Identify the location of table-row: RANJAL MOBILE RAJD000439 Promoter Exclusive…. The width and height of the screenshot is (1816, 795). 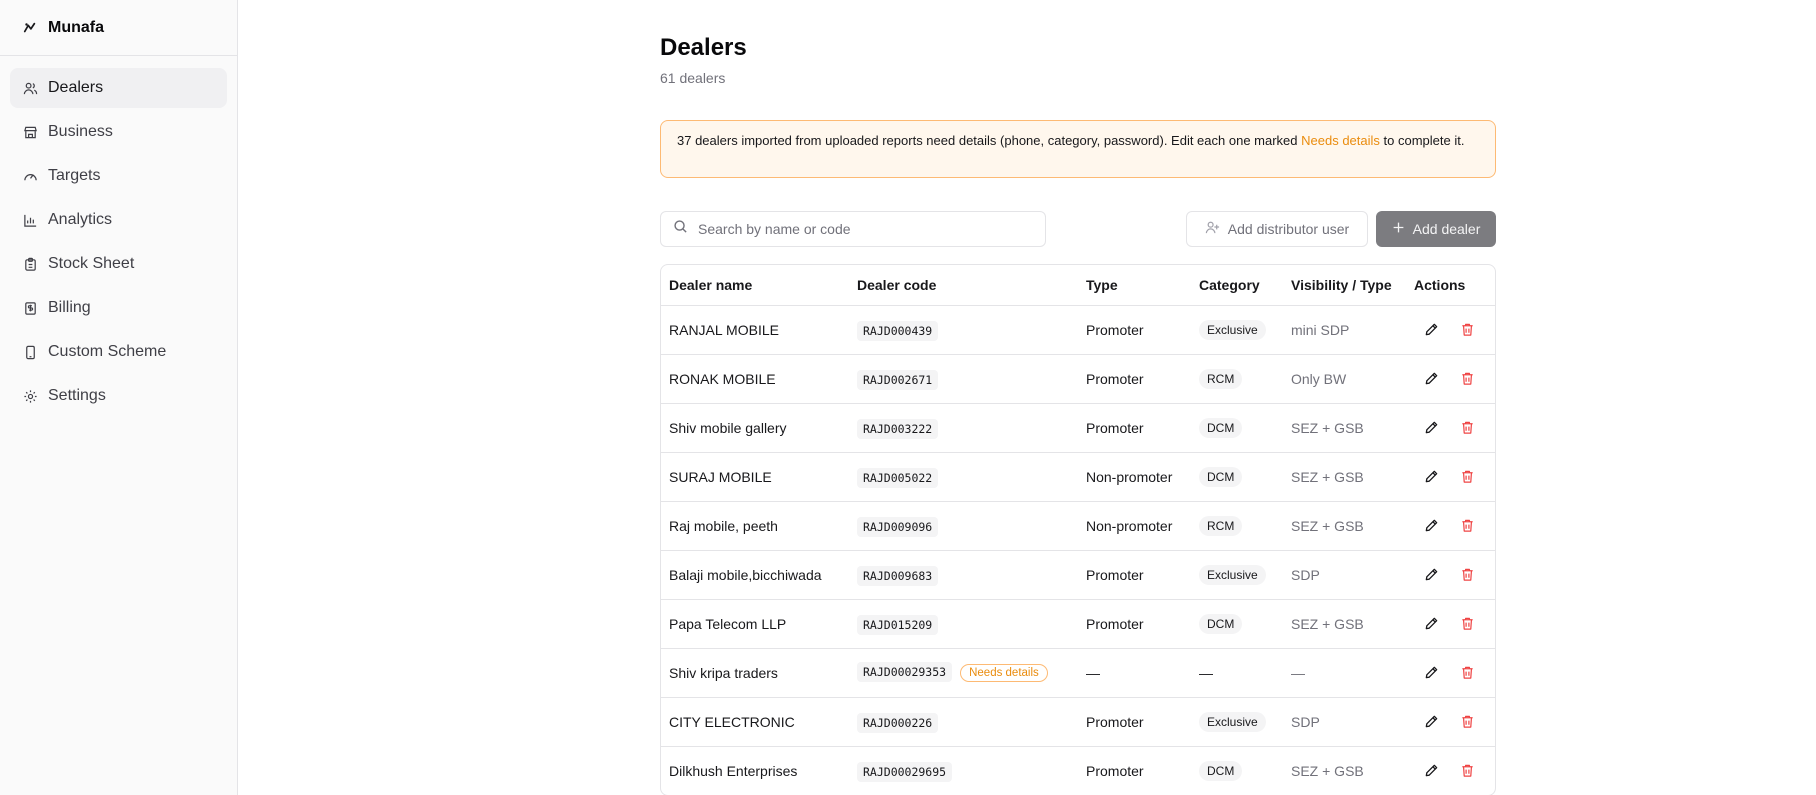
(1078, 330).